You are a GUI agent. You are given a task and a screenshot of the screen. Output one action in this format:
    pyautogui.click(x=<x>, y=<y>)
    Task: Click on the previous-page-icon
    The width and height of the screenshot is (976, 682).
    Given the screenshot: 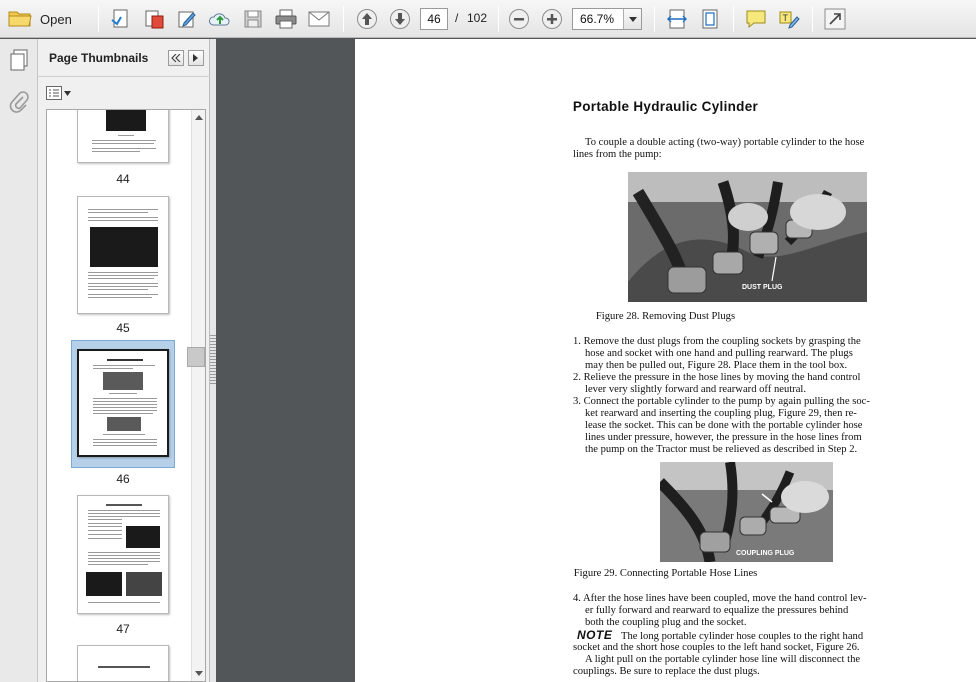 What is the action you would take?
    pyautogui.click(x=367, y=19)
    